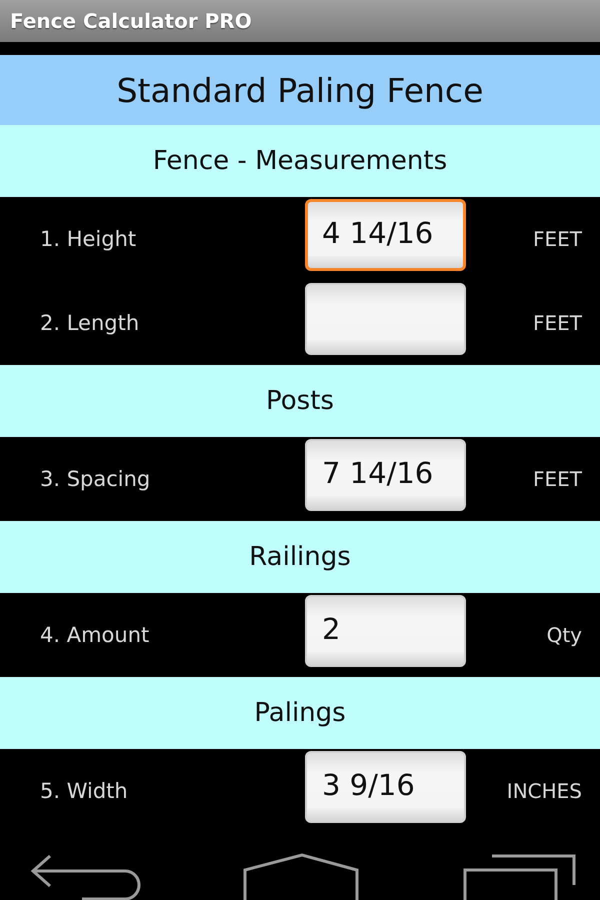 Image resolution: width=600 pixels, height=900 pixels. I want to click on section-header: Posts, so click(300, 401).